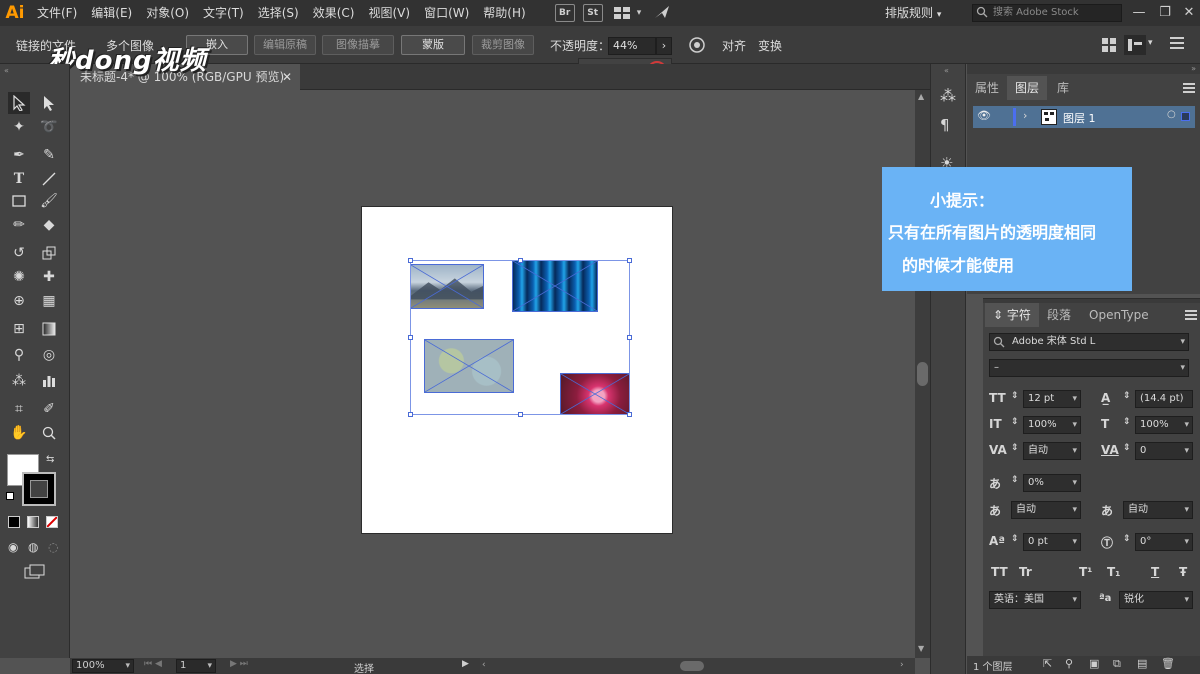 The width and height of the screenshot is (1200, 674). I want to click on tab-character: ⇕ 字符, so click(1012, 315).